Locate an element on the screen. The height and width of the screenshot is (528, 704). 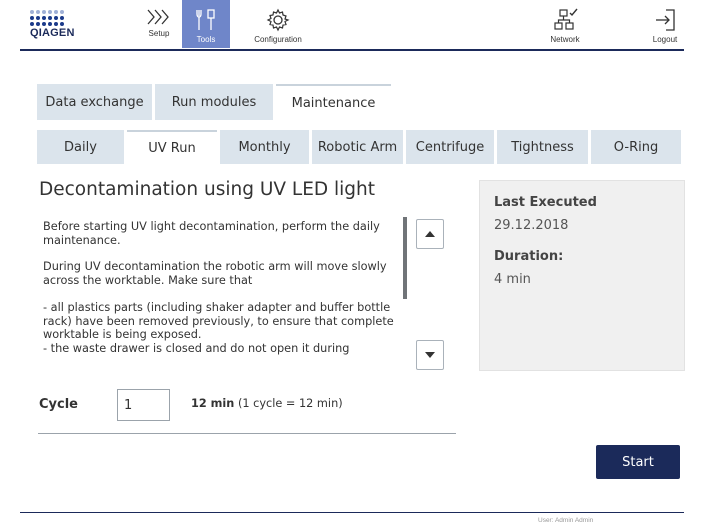
subtab-uv-run: UV Run is located at coordinates (172, 147).